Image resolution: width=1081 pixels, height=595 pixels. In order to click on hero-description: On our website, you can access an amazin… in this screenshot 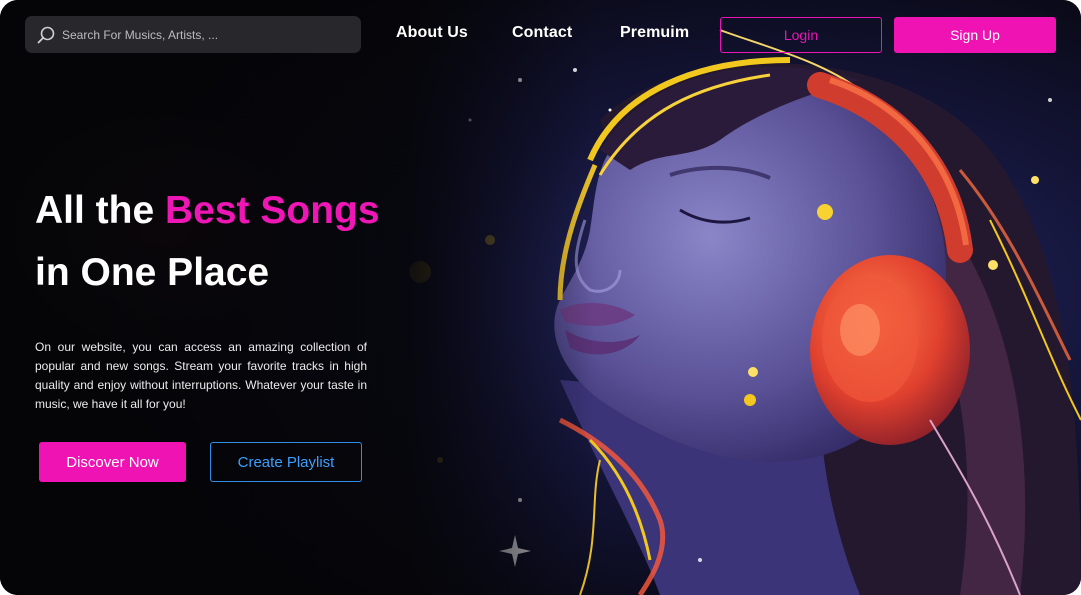, I will do `click(201, 375)`.